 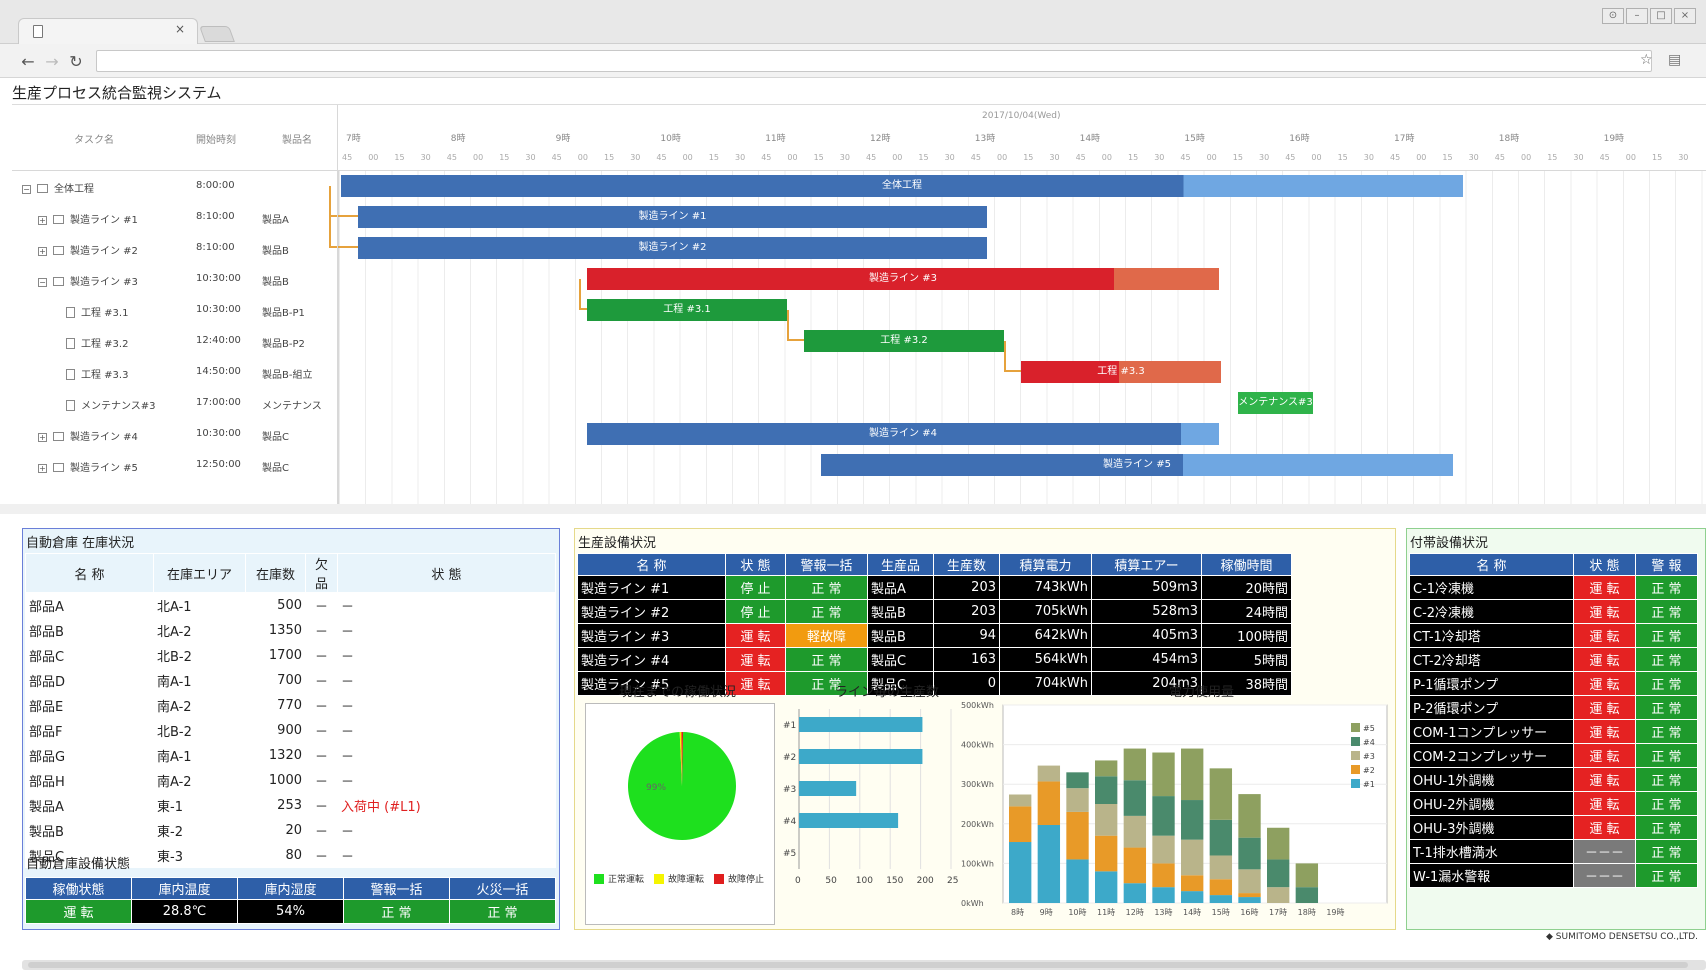 I want to click on address-bar, so click(x=874, y=61).